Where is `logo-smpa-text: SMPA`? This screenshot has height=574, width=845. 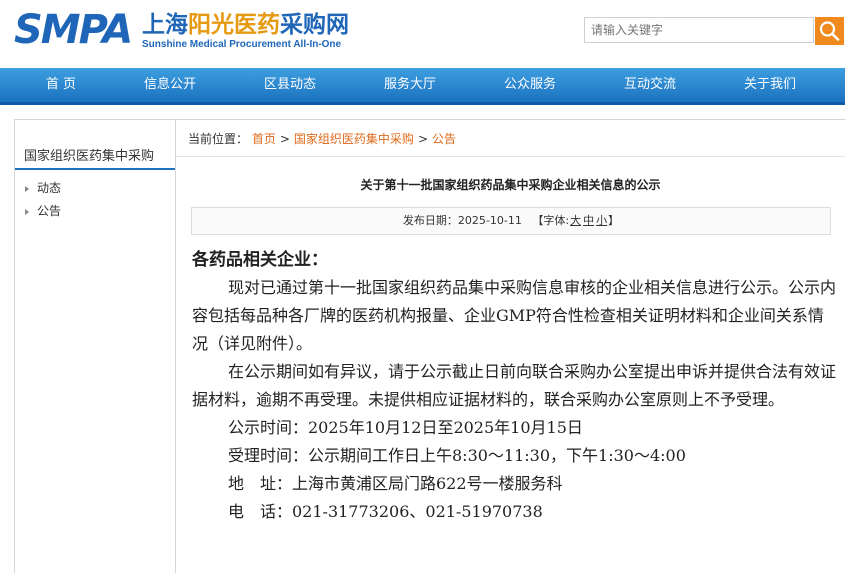 logo-smpa-text: SMPA is located at coordinates (73, 30).